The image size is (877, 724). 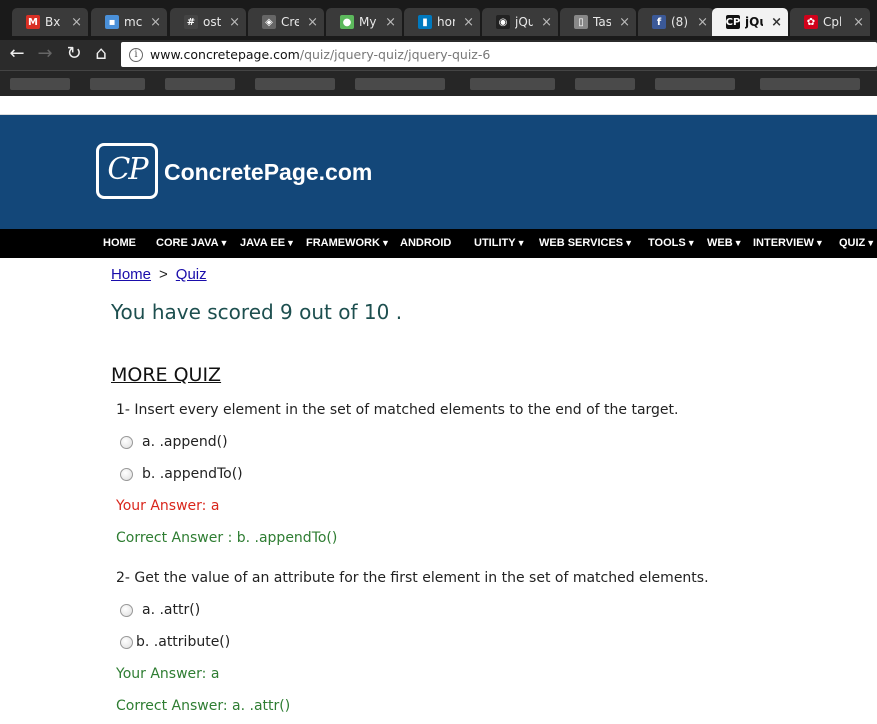 I want to click on score-text: You have scored 9 out of 10 ., so click(x=257, y=312).